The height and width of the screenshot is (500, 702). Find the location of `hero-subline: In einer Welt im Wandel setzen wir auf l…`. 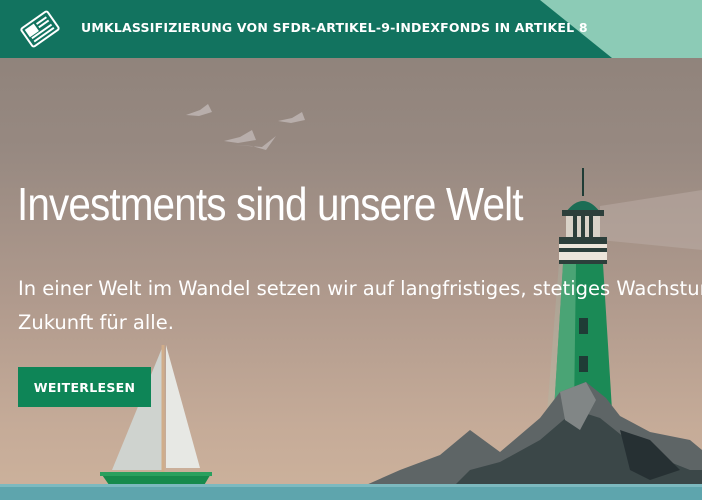

hero-subline: In einer Welt im Wandel setzen wir auf l… is located at coordinates (360, 306).